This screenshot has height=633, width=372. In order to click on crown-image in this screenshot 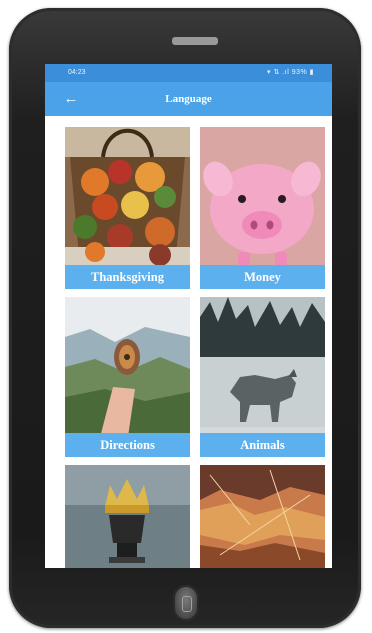, I will do `click(127, 516)`.